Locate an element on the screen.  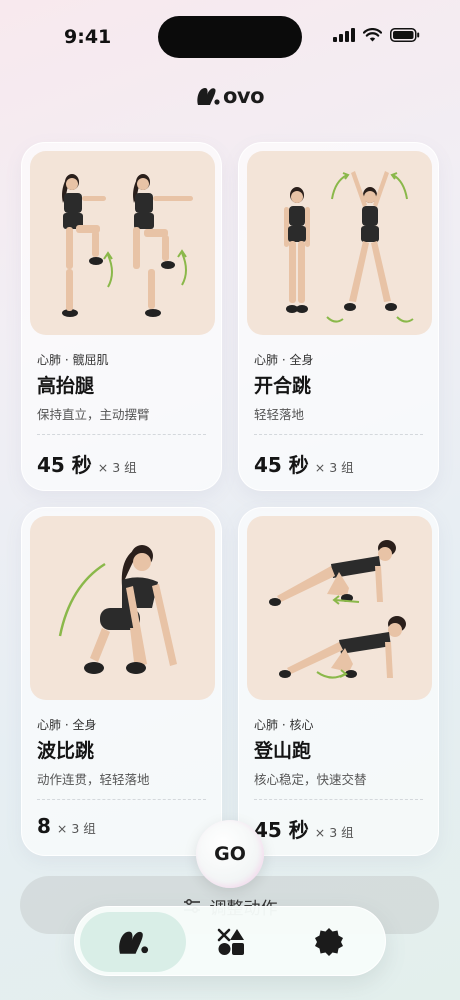
status-time: 9:41 is located at coordinates (88, 37).